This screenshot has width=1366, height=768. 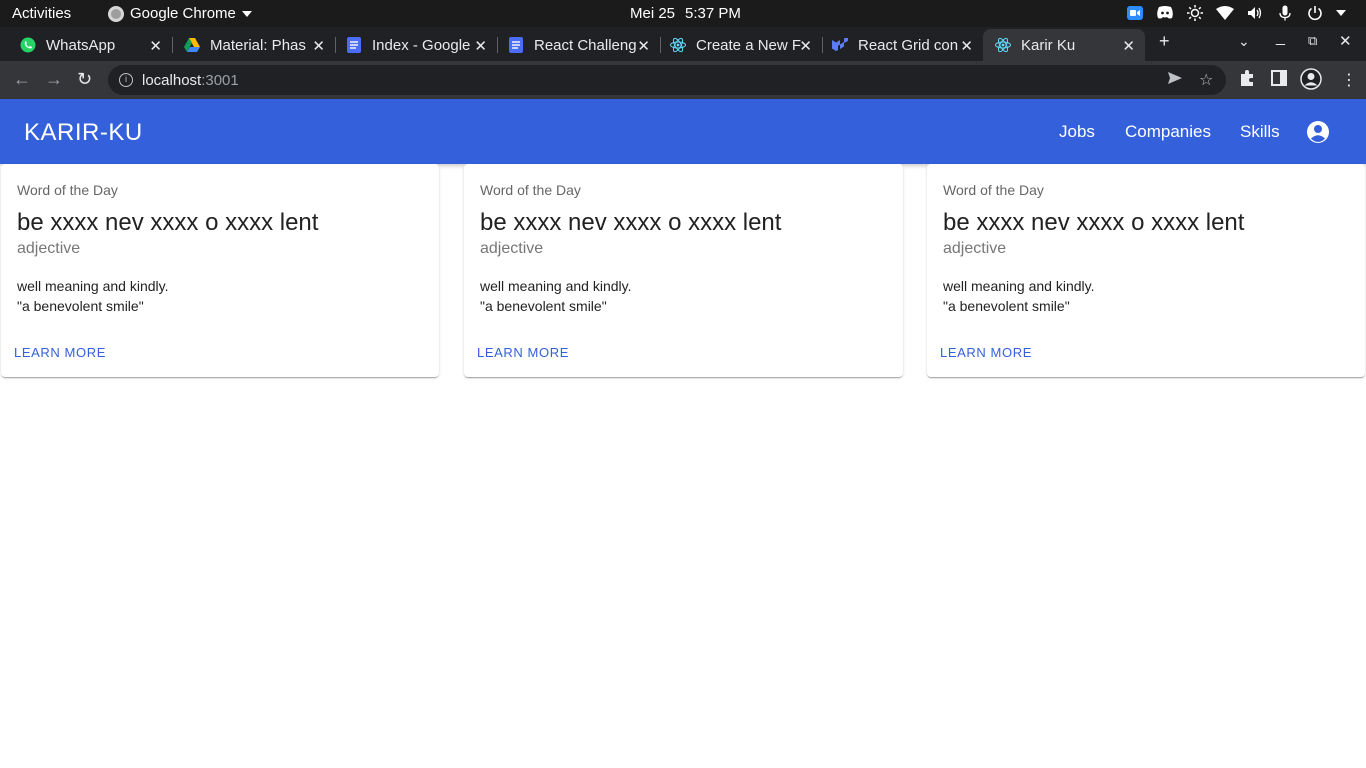 What do you see at coordinates (84, 79) in the screenshot?
I see `reload-icon: ↻` at bounding box center [84, 79].